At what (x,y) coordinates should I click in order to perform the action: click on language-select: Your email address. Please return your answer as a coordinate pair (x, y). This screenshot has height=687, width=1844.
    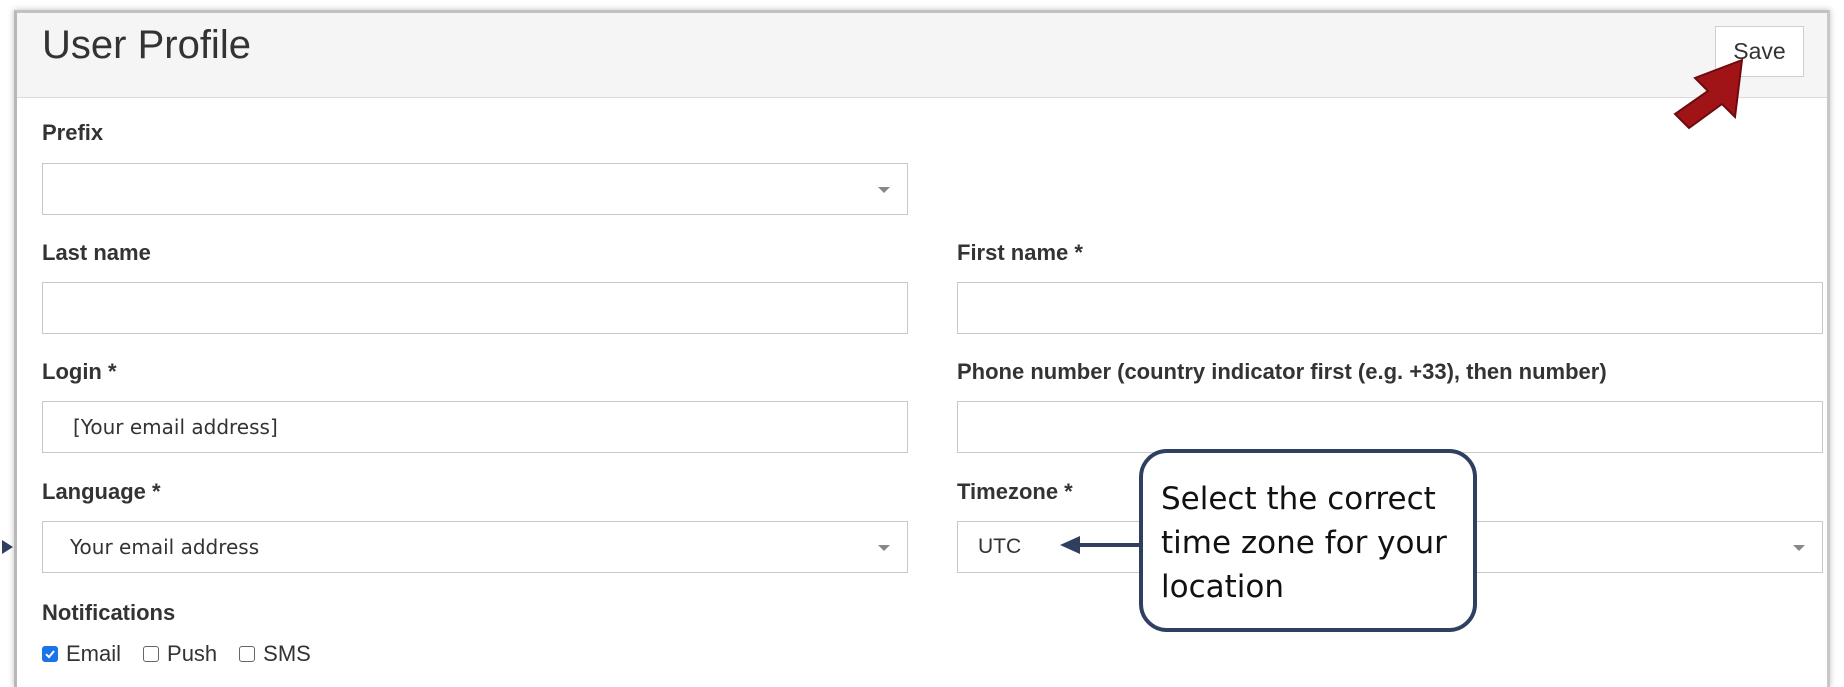
    Looking at the image, I should click on (475, 547).